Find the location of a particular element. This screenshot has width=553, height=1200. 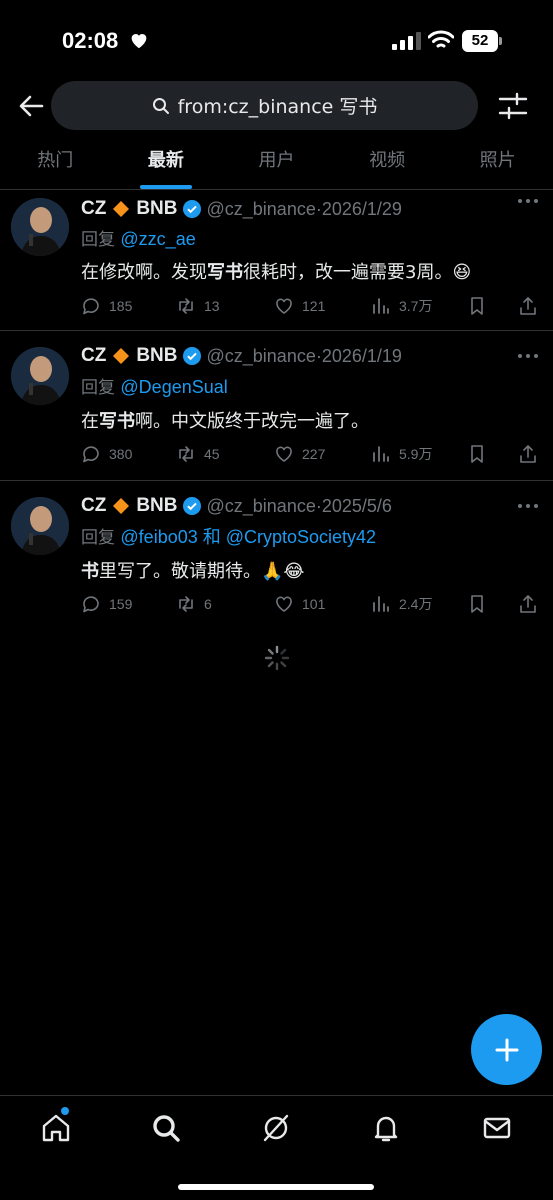

reply-context: 回复 @feibo03 和 @CryptoSociety42 is located at coordinates (228, 536).